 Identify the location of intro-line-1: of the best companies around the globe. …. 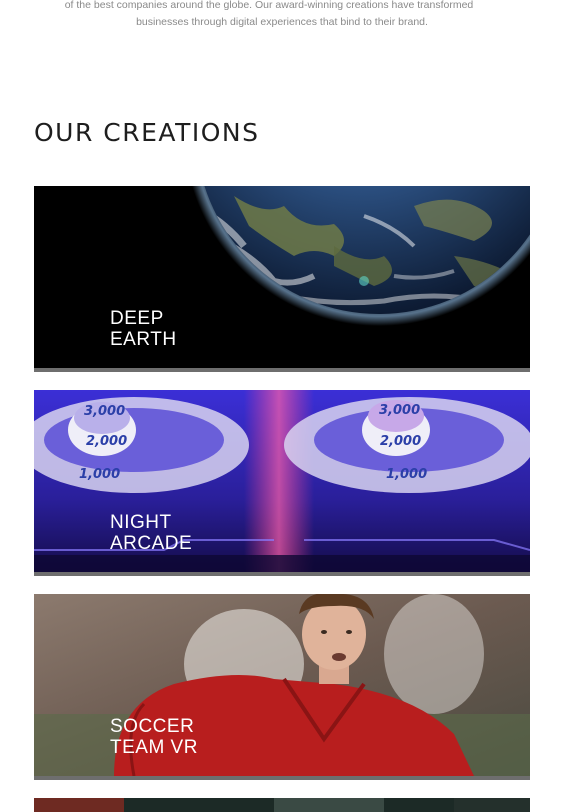
(269, 5).